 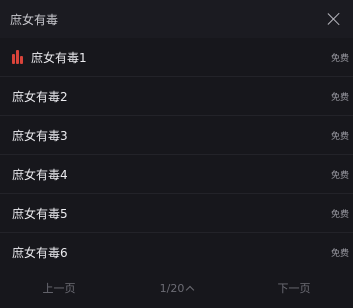 What do you see at coordinates (176, 135) in the screenshot?
I see `episode-item-3: 庶女有毒3 免费` at bounding box center [176, 135].